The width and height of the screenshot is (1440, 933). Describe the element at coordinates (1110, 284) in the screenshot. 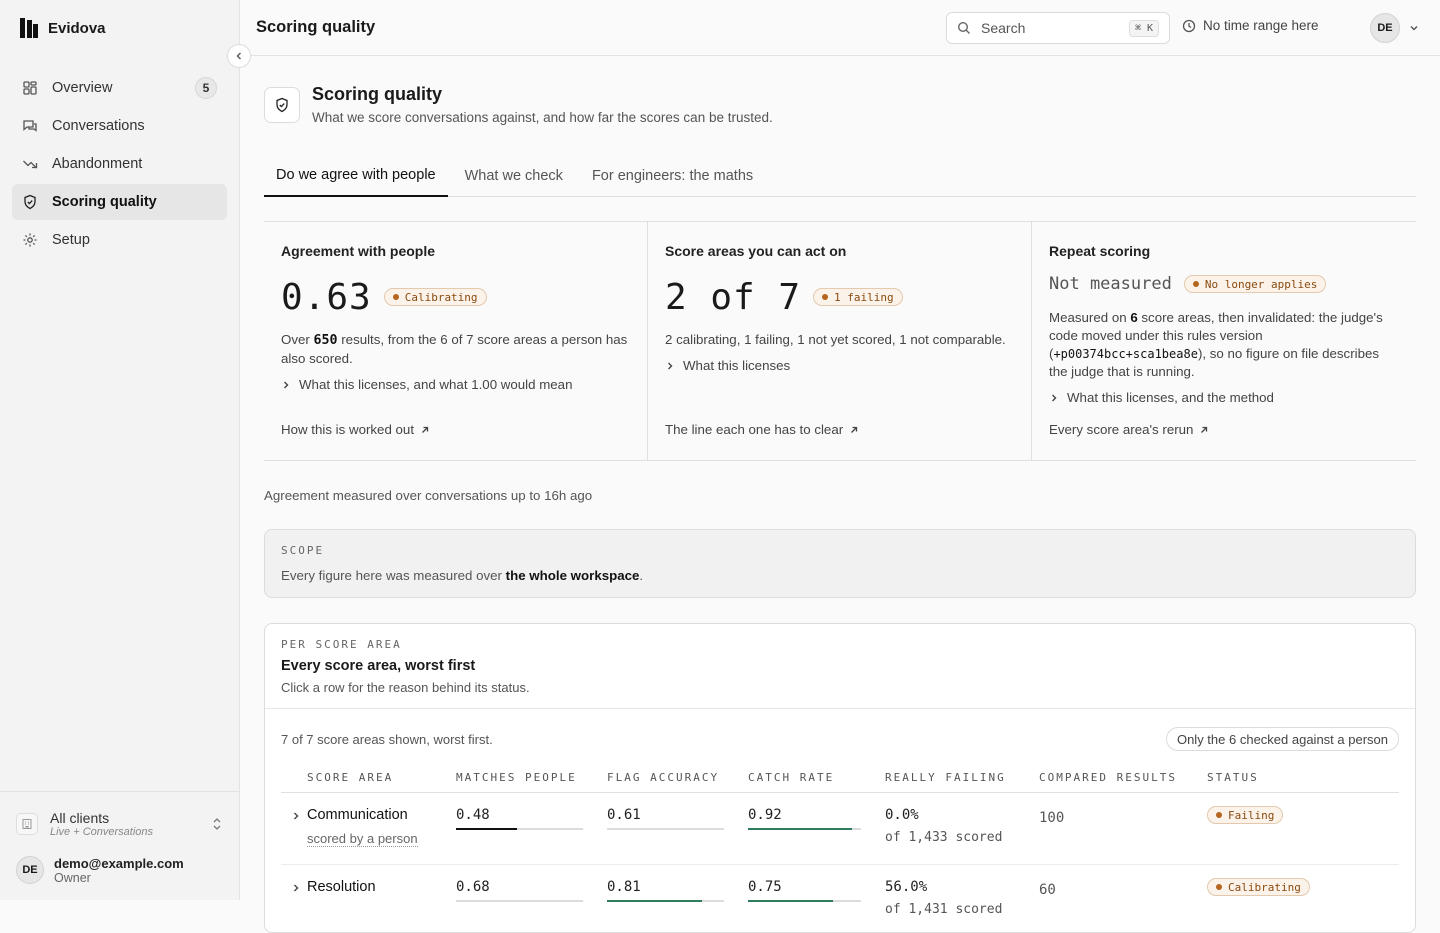

I see `repeat-value: Not measured` at that location.